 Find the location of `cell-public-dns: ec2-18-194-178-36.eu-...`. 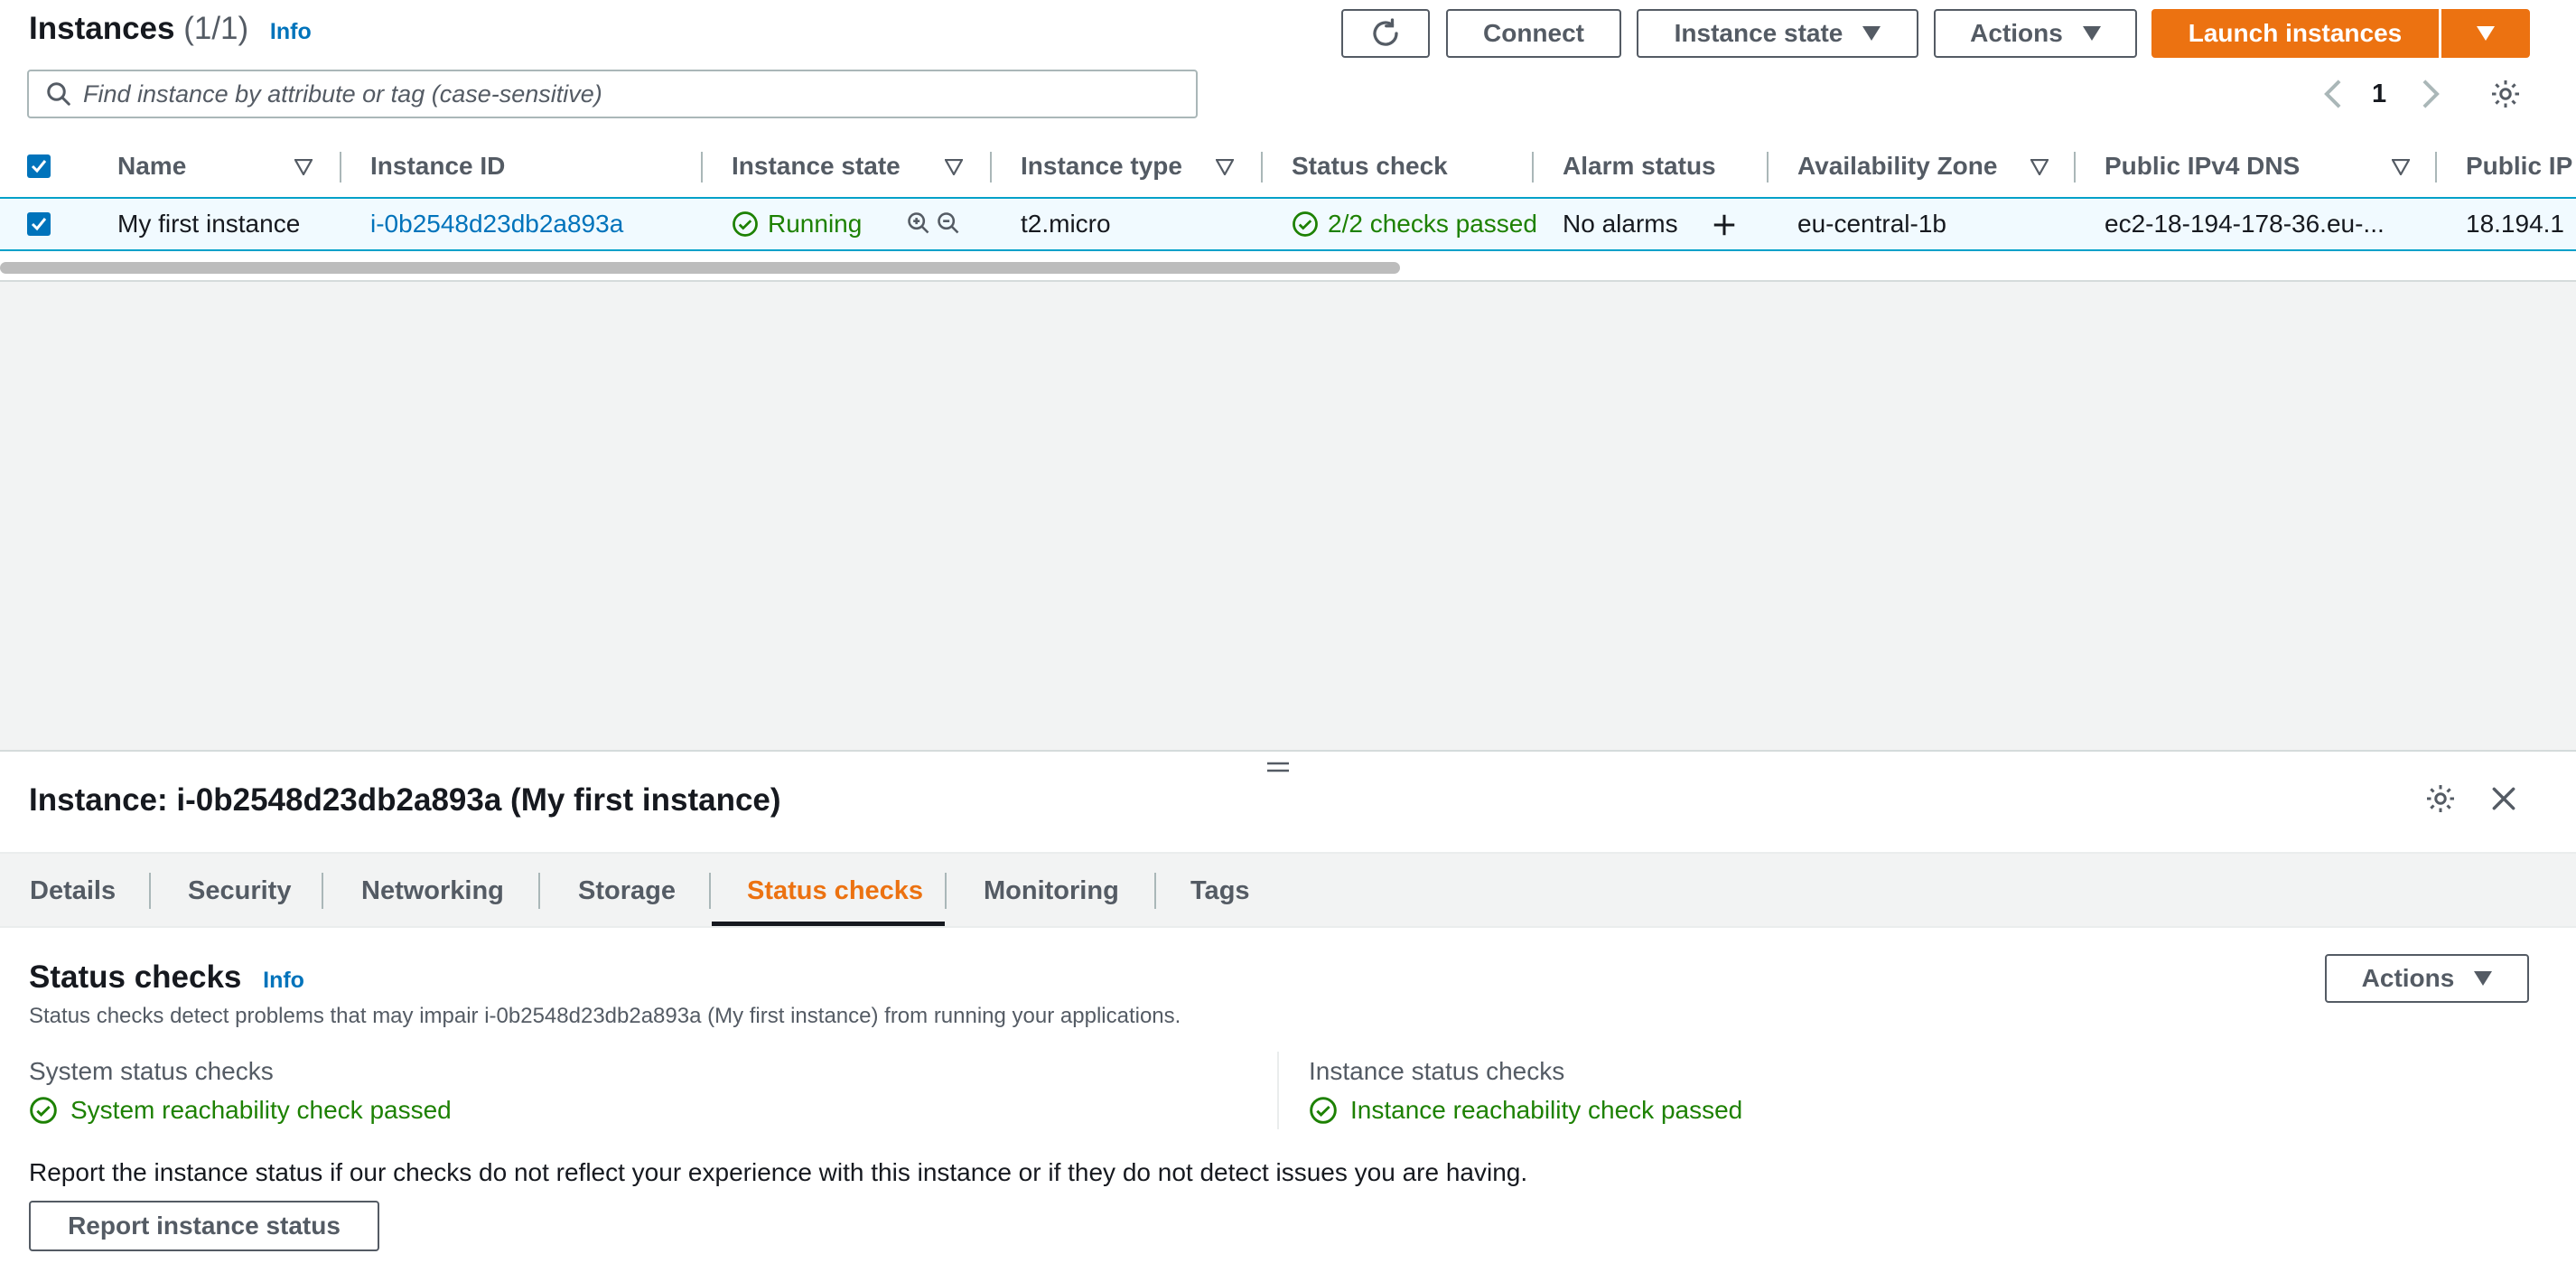

cell-public-dns: ec2-18-194-178-36.eu-... is located at coordinates (2245, 224).